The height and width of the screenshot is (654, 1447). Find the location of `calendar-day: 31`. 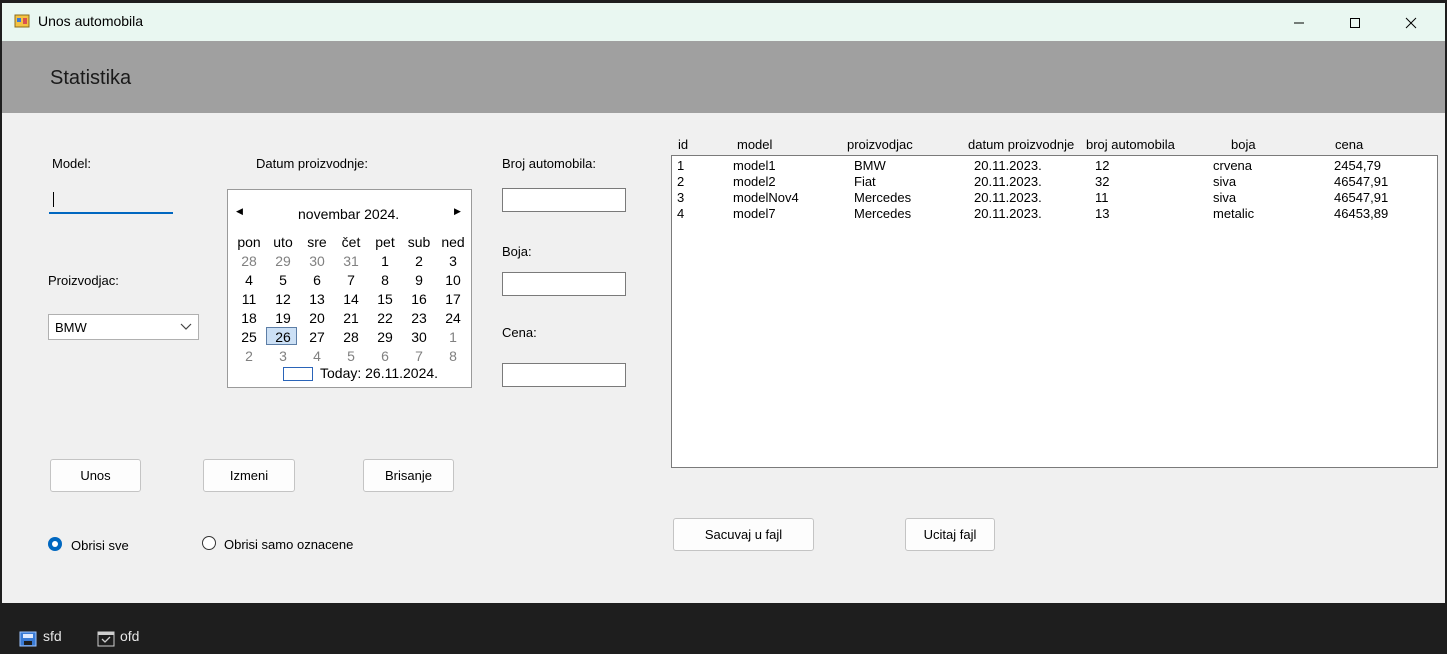

calendar-day: 31 is located at coordinates (351, 261).